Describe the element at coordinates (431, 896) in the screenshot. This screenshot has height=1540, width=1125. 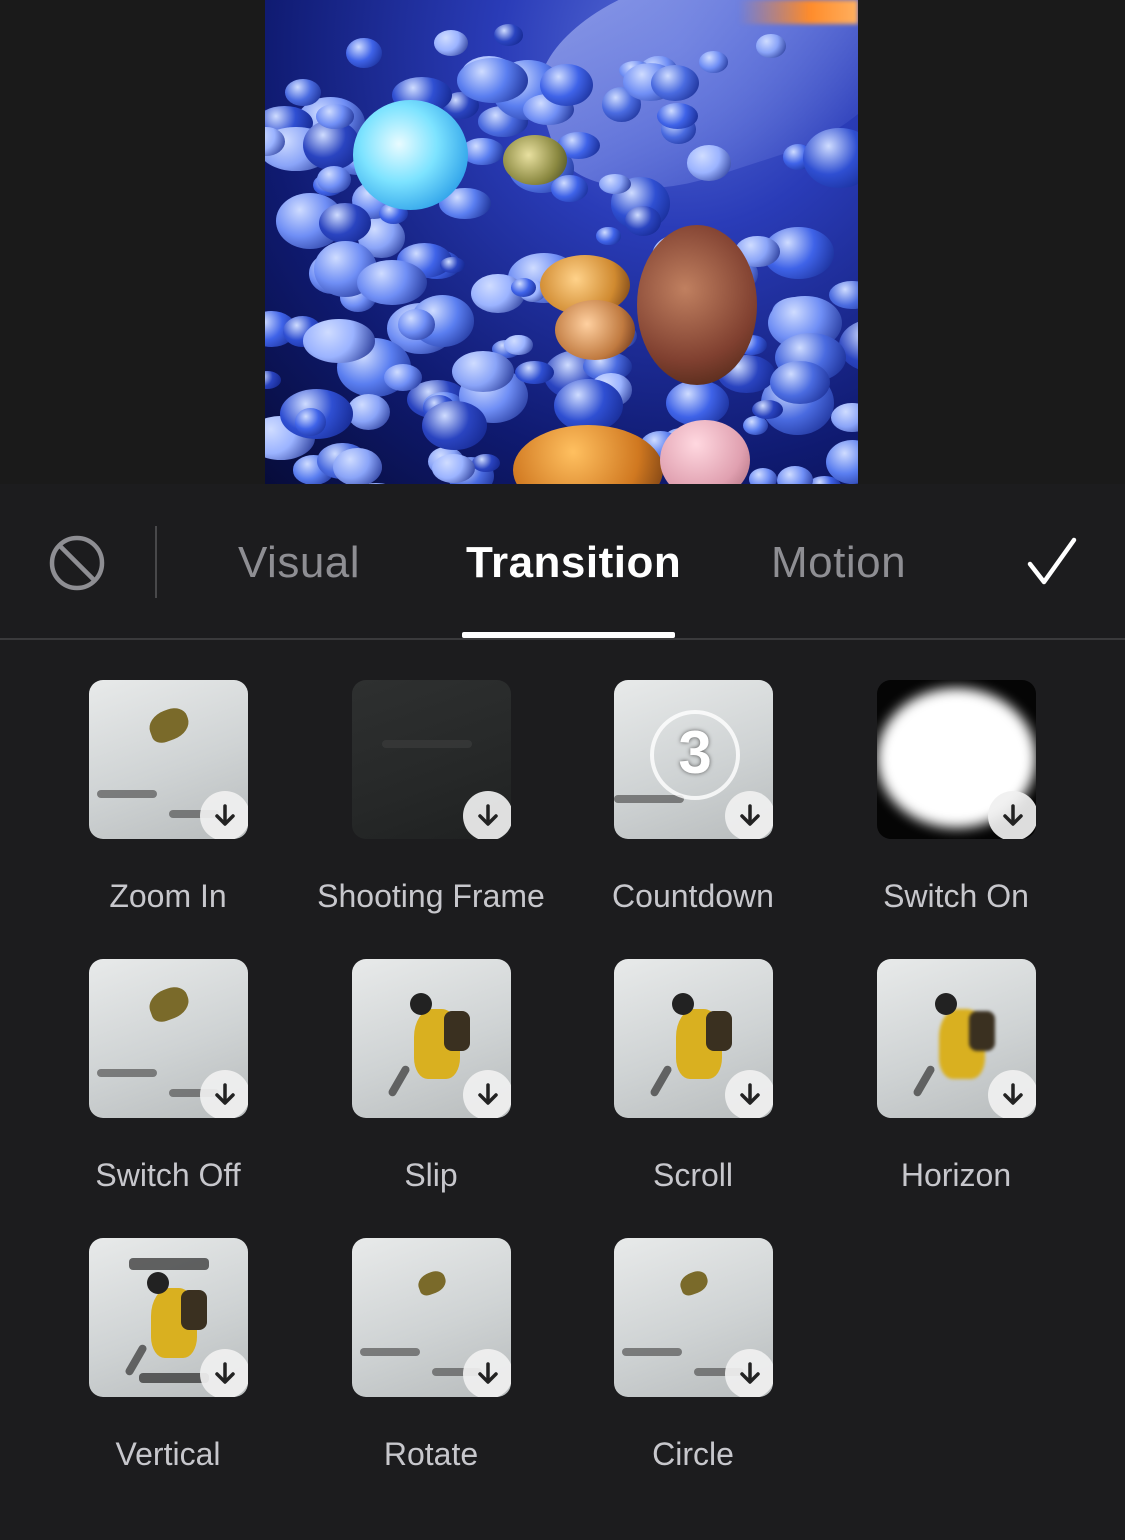
I see `transition-label: Shooting Frame` at that location.